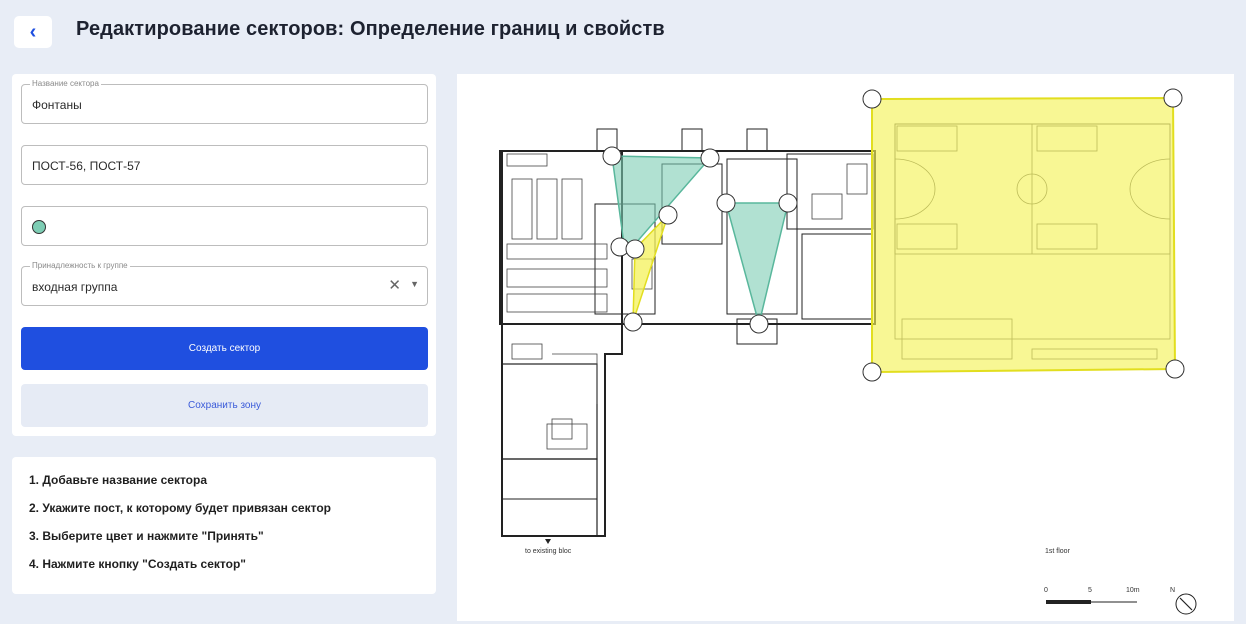 The image size is (1246, 624). I want to click on group-value: входная группа, so click(75, 287).